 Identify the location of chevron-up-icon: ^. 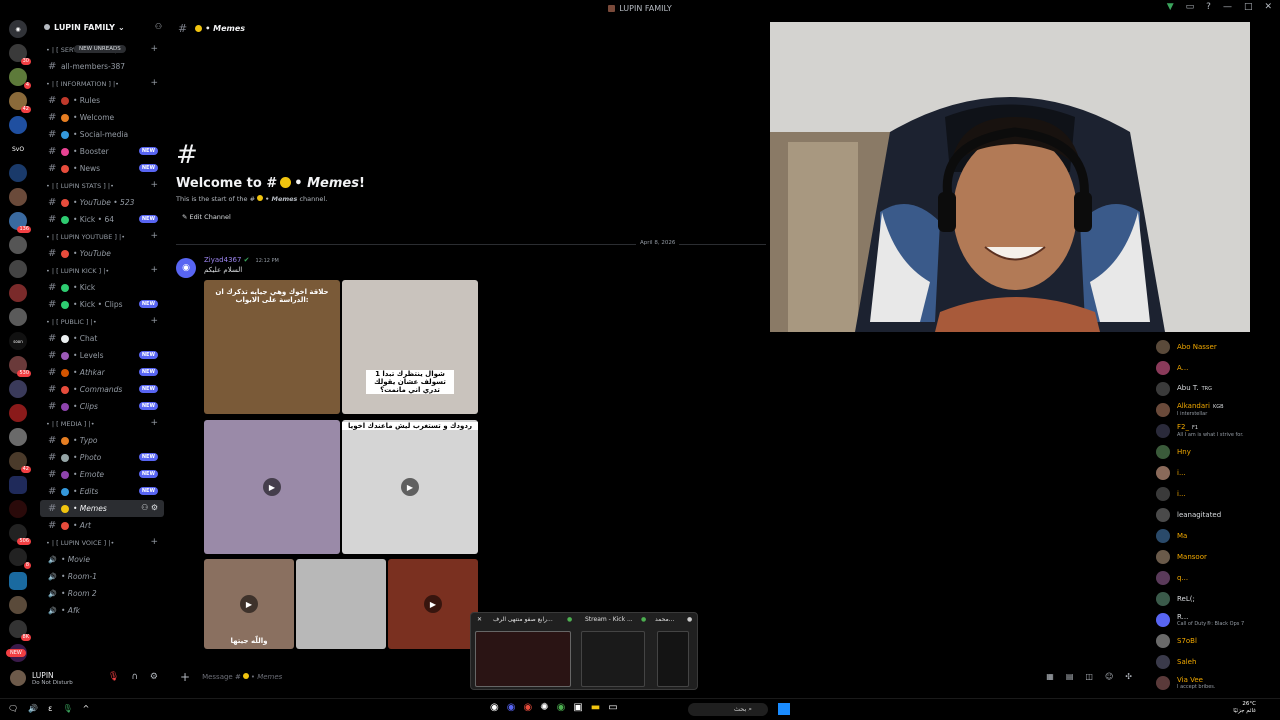
(86, 708).